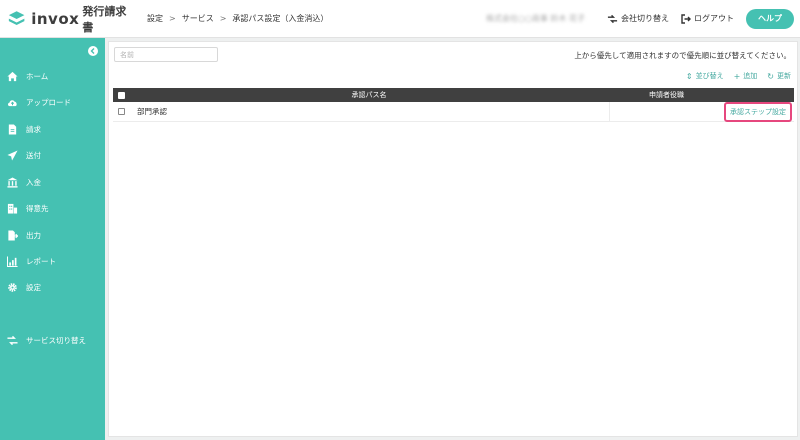 Image resolution: width=800 pixels, height=440 pixels. Describe the element at coordinates (48, 102) in the screenshot. I see `sidebar-item-label: アップロード` at that location.